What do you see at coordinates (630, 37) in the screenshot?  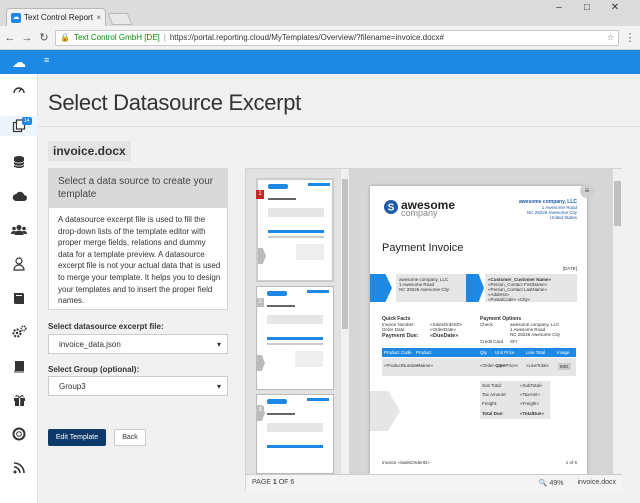 I see `browser-menu-icon: ⋮` at bounding box center [630, 37].